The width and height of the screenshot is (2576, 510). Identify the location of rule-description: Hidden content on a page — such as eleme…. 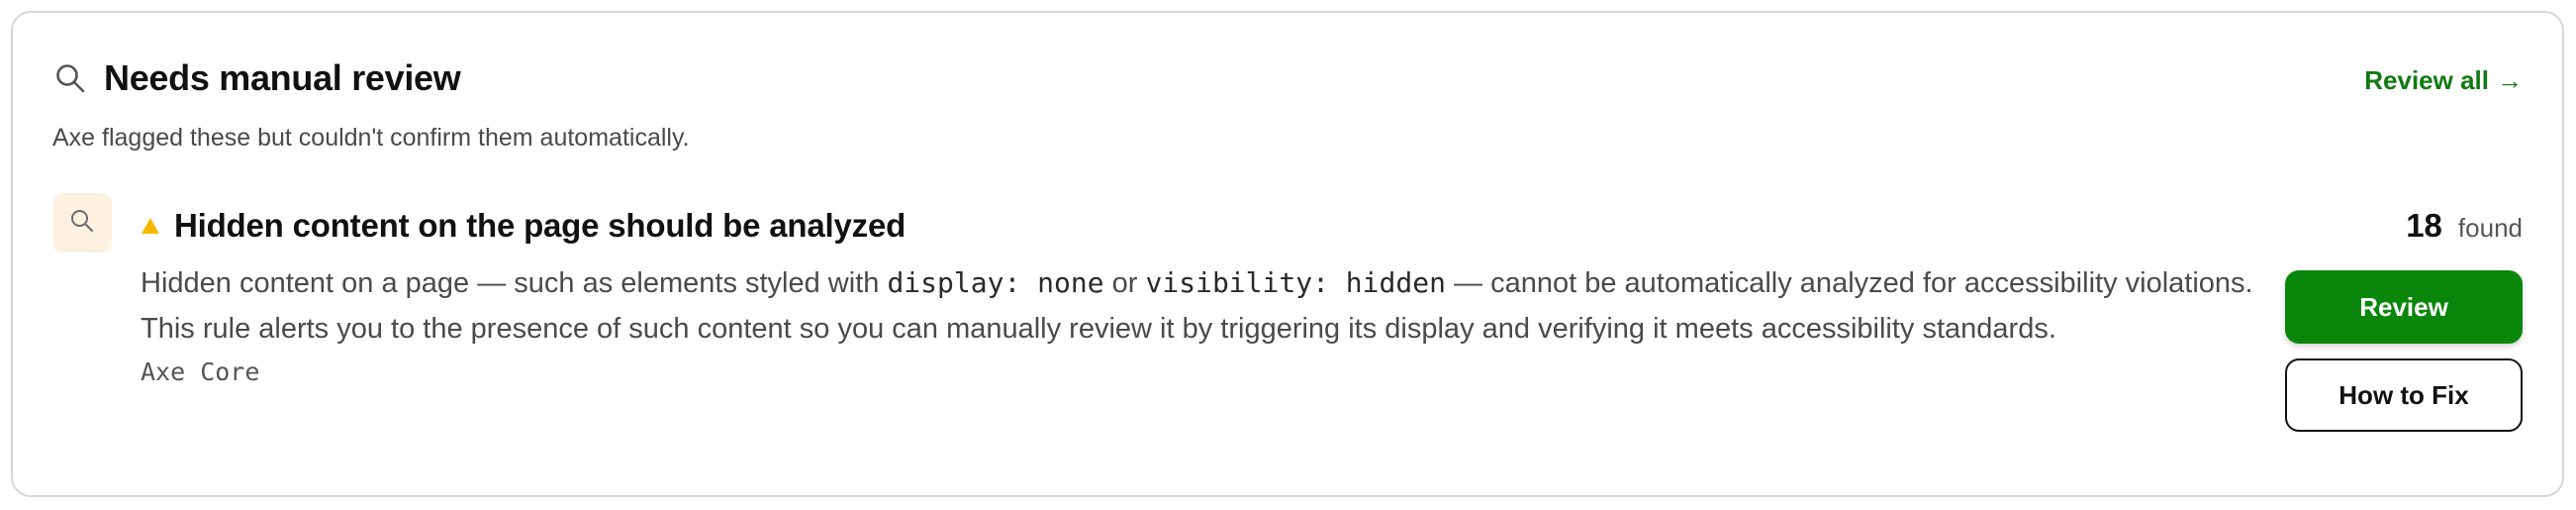
(1199, 306).